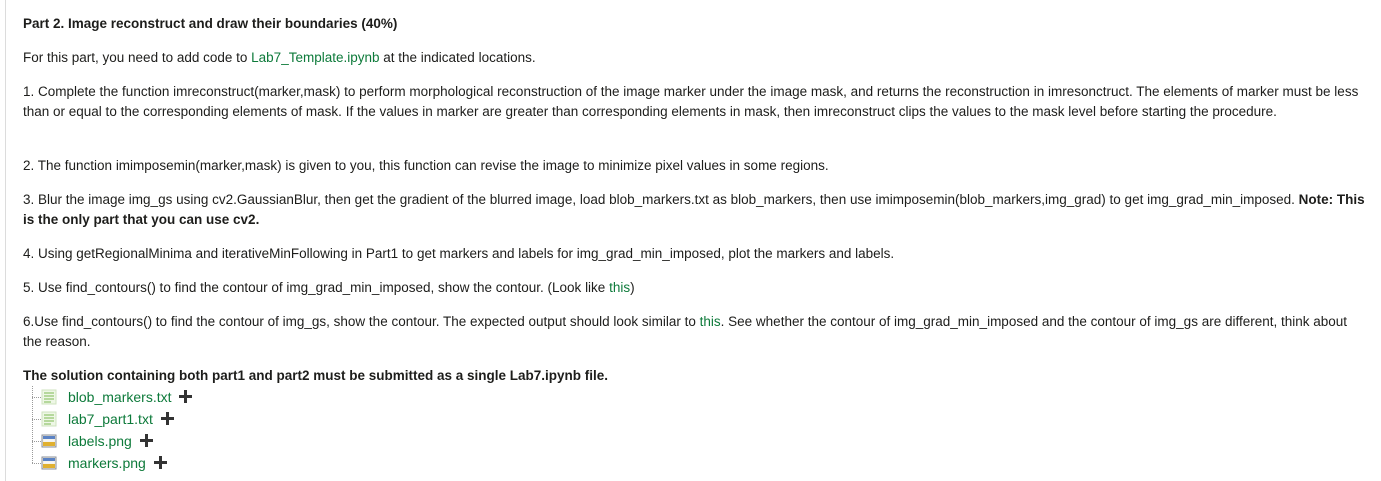 The height and width of the screenshot is (481, 1381). I want to click on step-5-end: ), so click(632, 287).